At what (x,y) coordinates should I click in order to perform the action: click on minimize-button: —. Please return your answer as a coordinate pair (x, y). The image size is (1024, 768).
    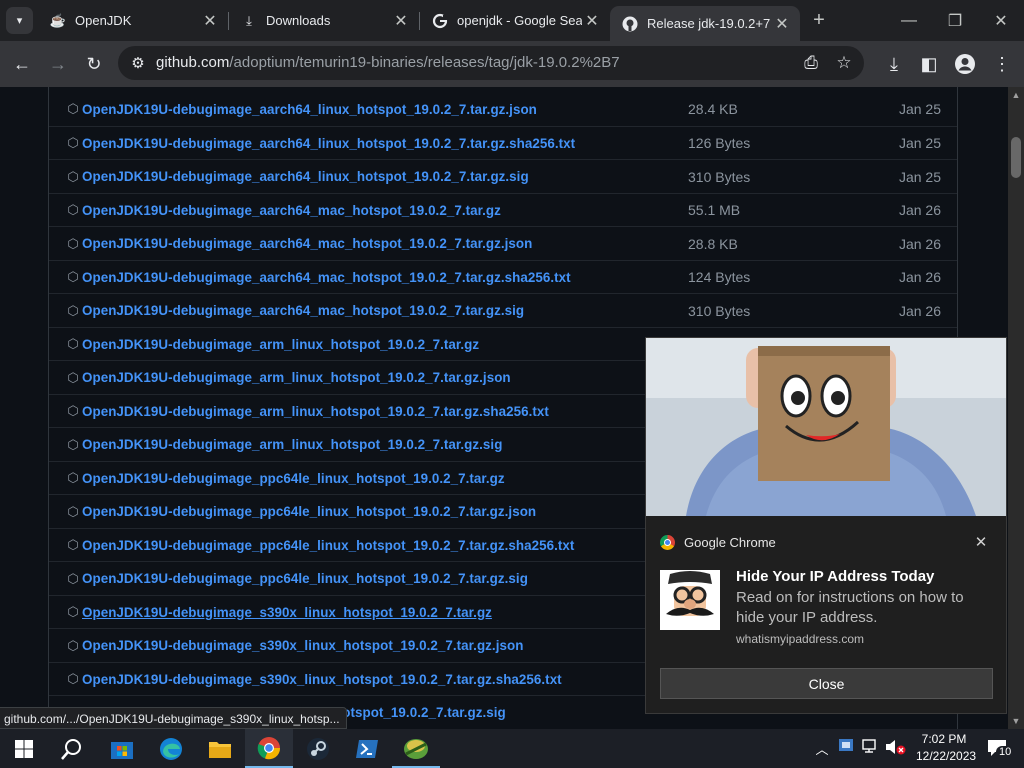
    Looking at the image, I should click on (909, 20).